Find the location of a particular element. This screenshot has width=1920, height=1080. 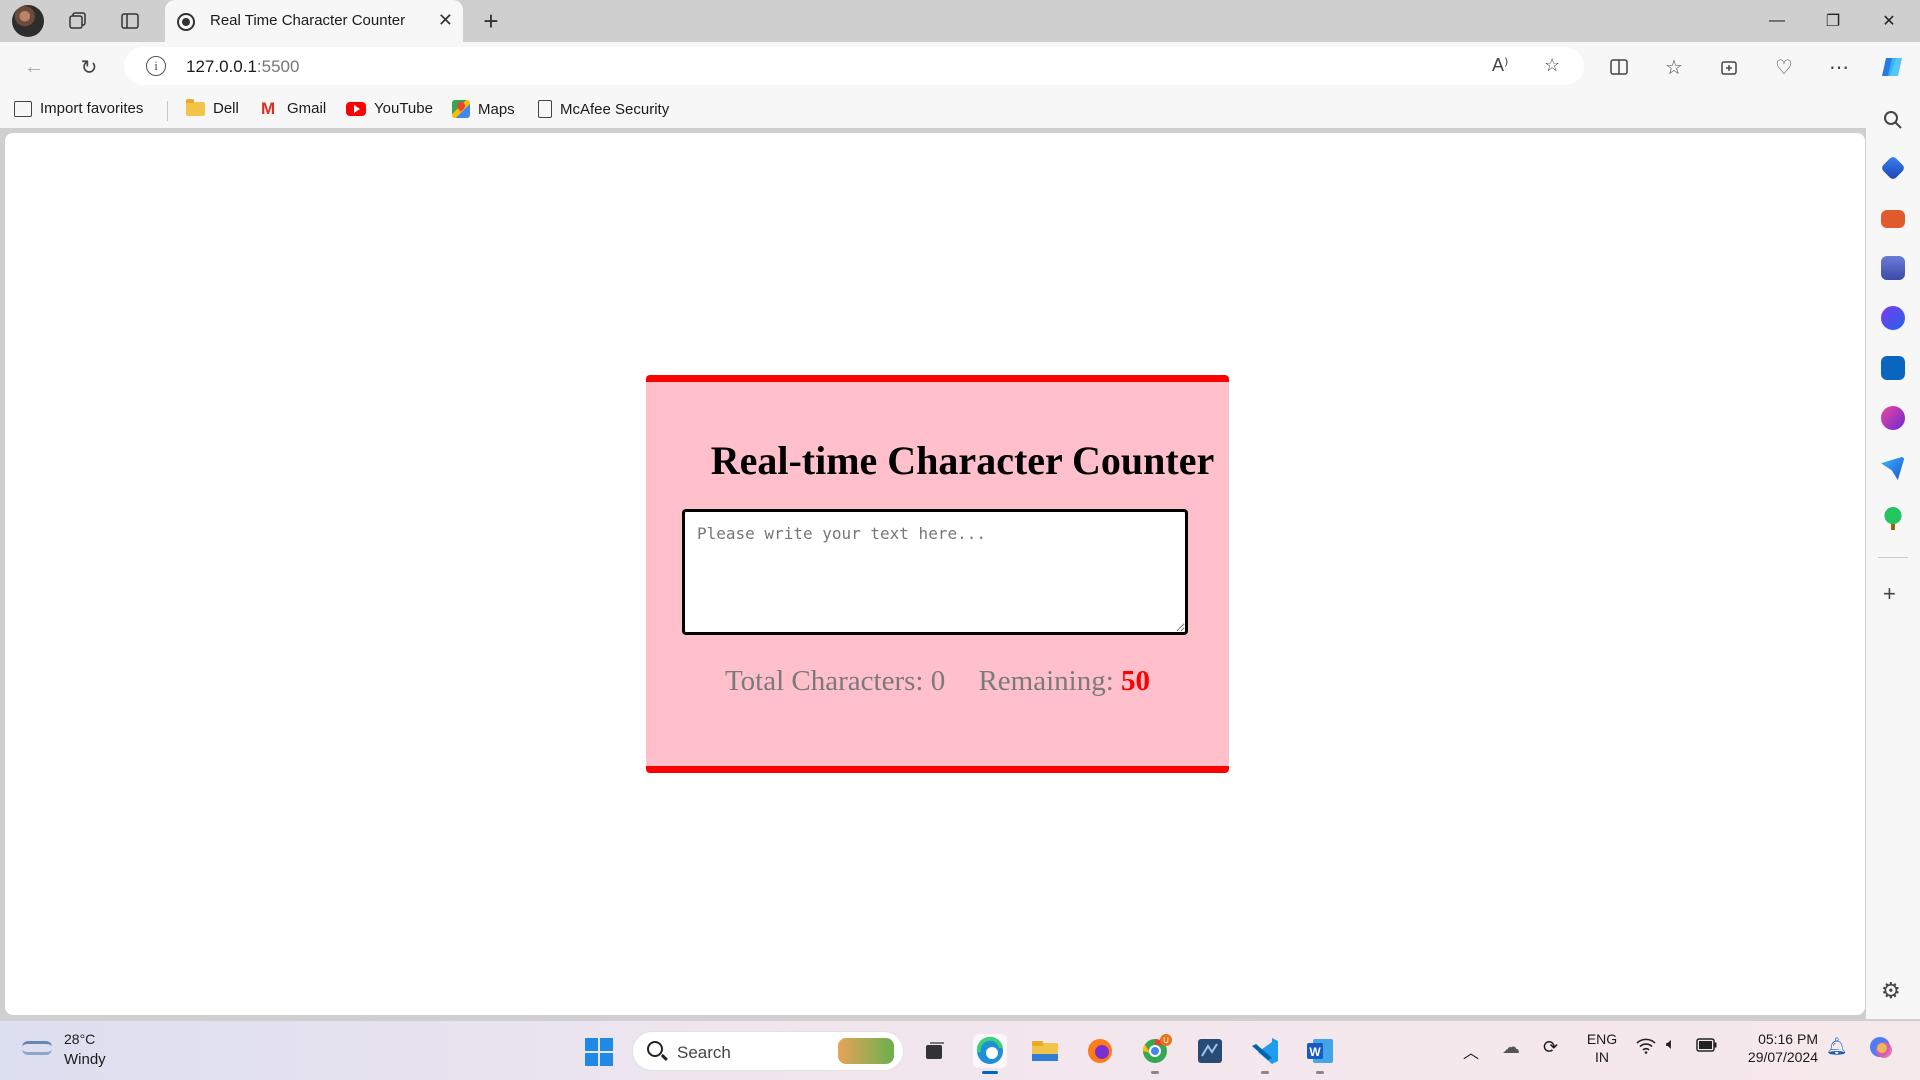

tab-title: Real Time Character Counter is located at coordinates (308, 20).